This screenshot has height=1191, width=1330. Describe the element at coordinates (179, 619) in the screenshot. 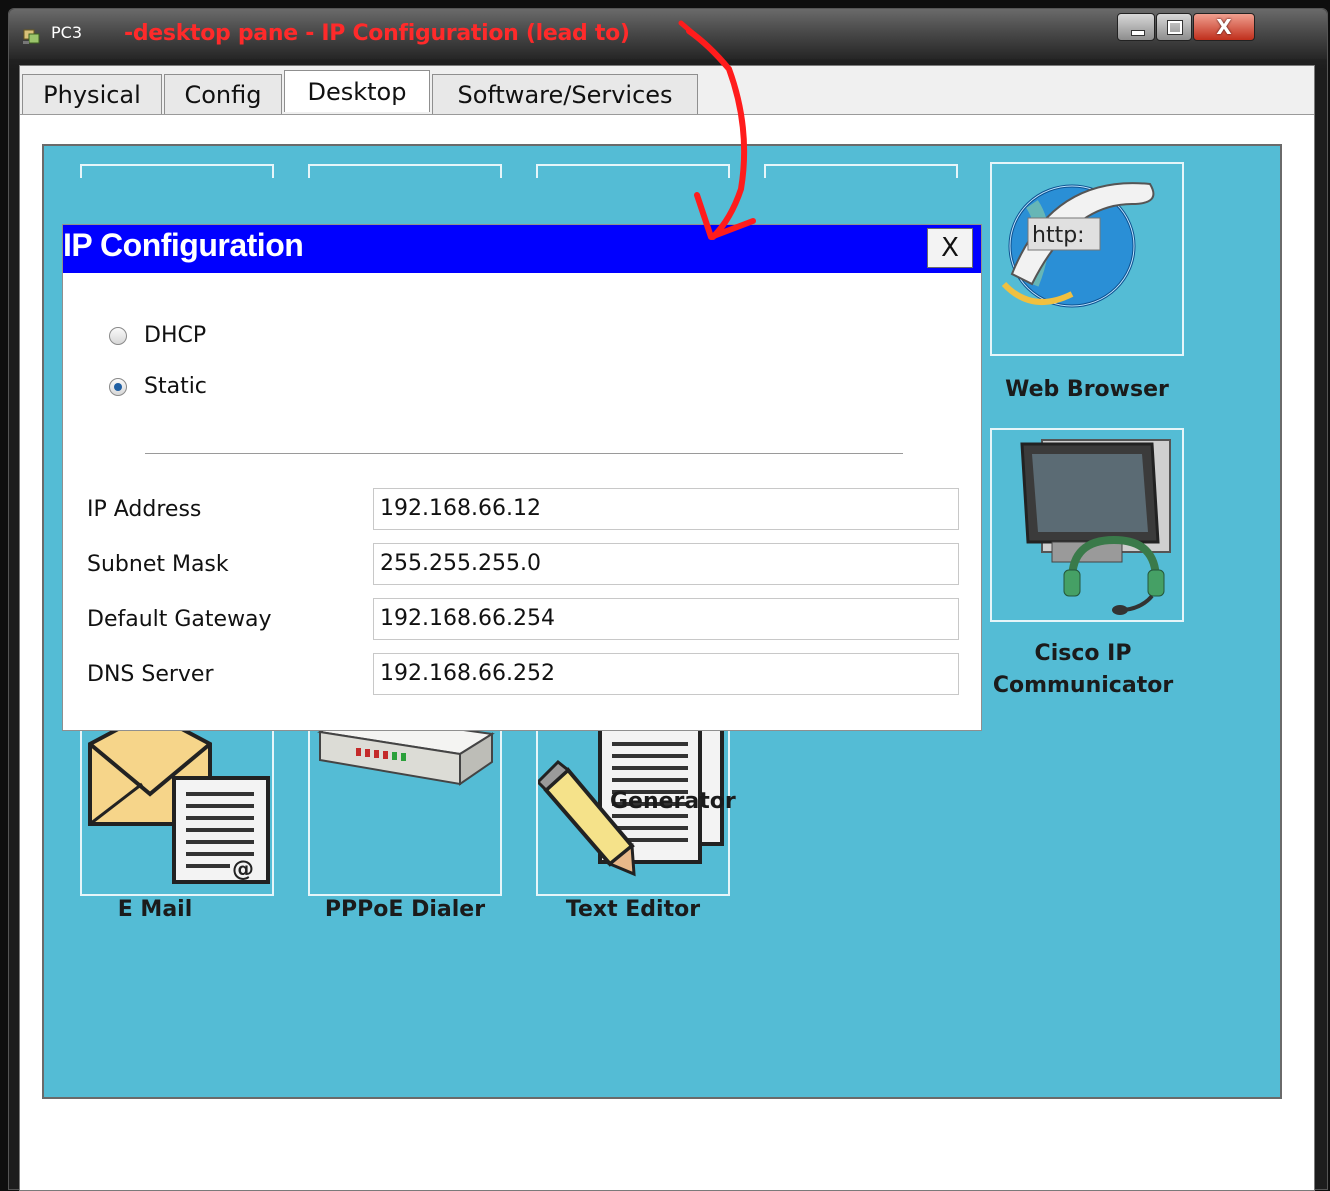

I see `default-gateway-label: Default Gateway` at that location.